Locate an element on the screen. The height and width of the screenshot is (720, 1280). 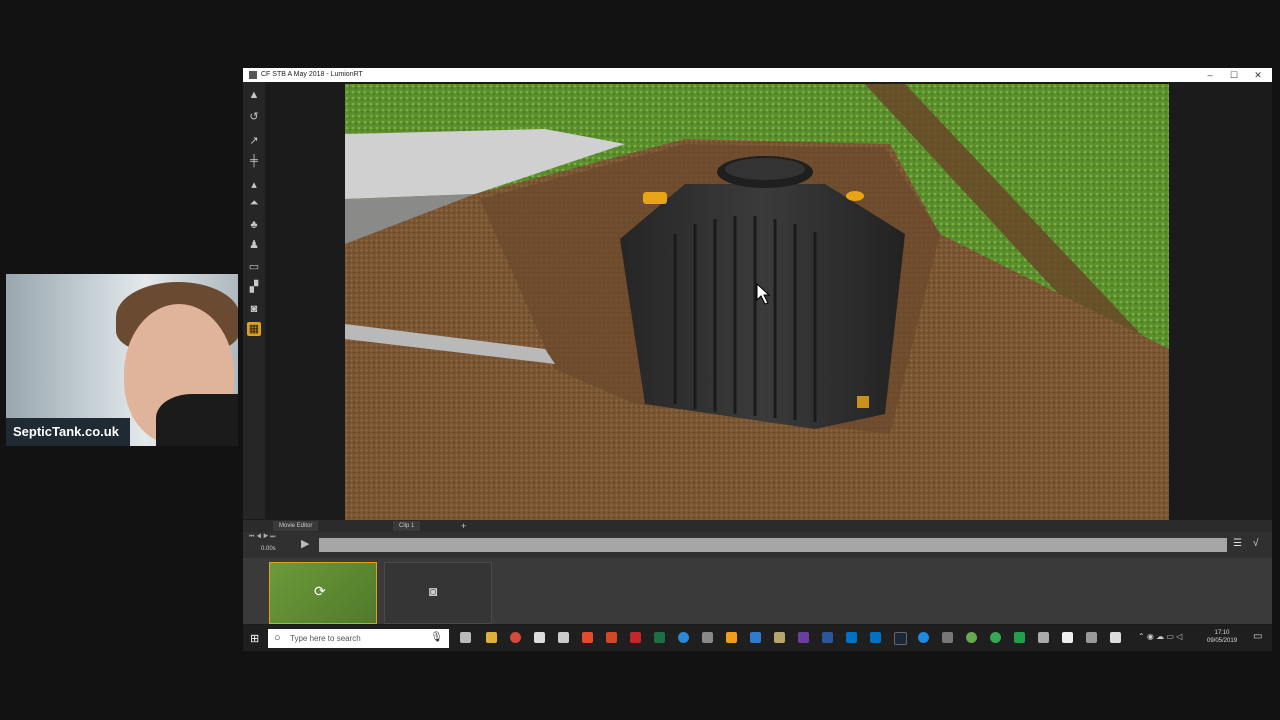
camera-add-icon: ◙ is located at coordinates (433, 591).